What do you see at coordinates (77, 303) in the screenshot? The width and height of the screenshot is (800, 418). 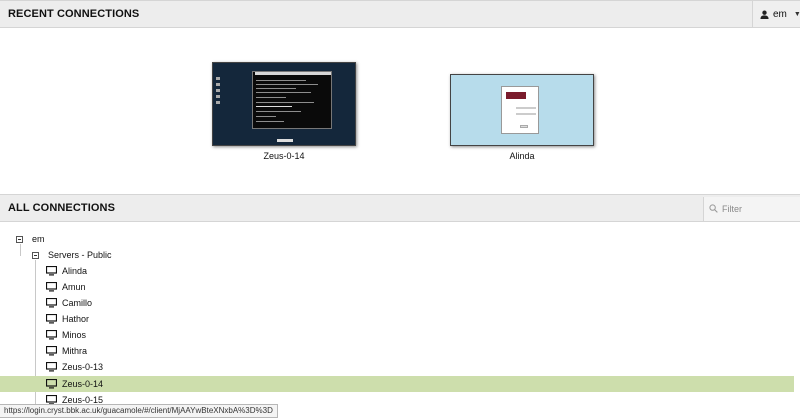 I see `tree-item-label: Camillo` at bounding box center [77, 303].